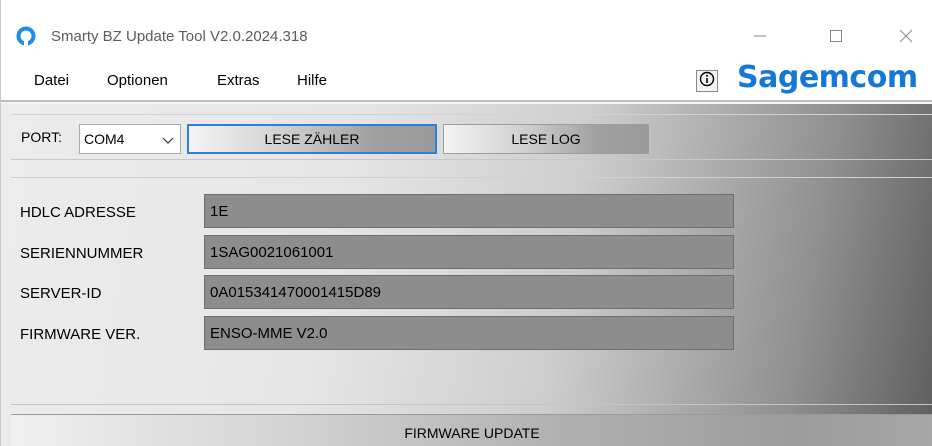  I want to click on sagemcom-logo: Sagemcom, so click(827, 77).